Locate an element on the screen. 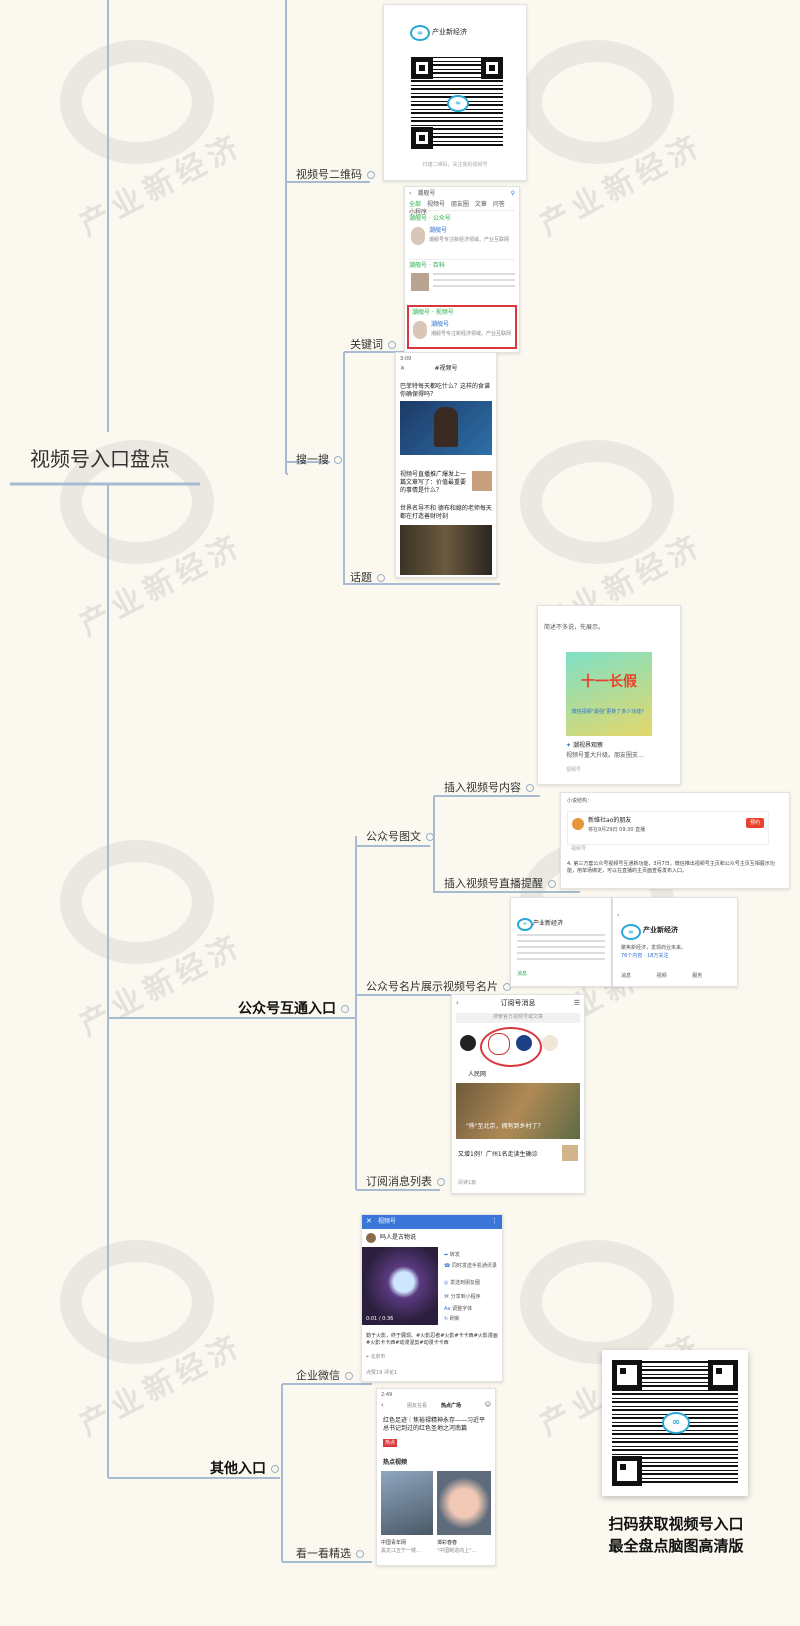 This screenshot has width=800, height=1626. video-time: 0:01 / 0:36 is located at coordinates (380, 1319).